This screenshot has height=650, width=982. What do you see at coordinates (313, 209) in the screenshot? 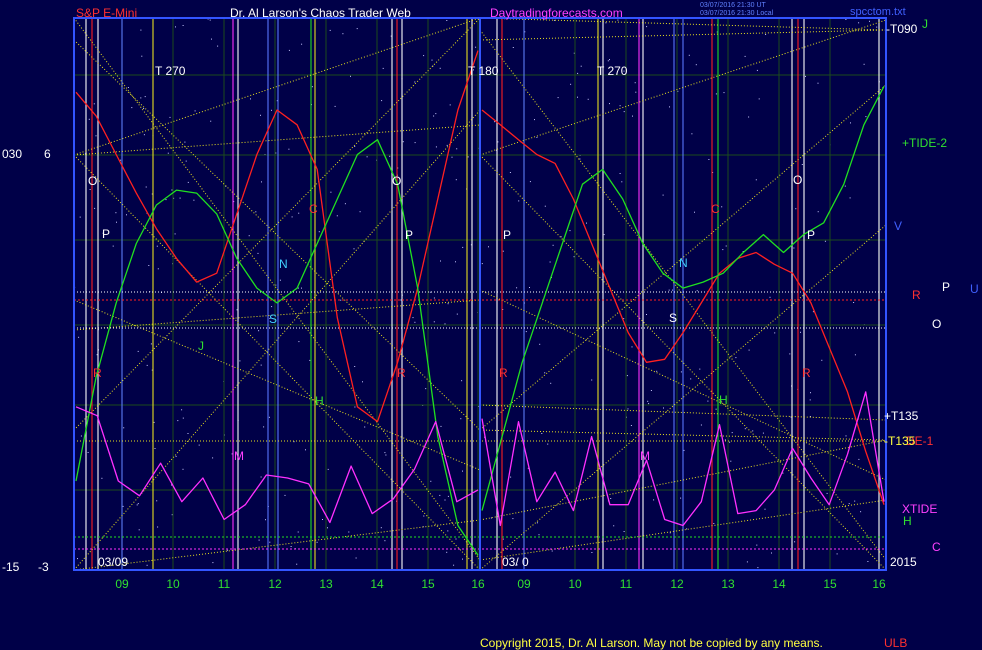
I see `marker-c-1: C` at bounding box center [313, 209].